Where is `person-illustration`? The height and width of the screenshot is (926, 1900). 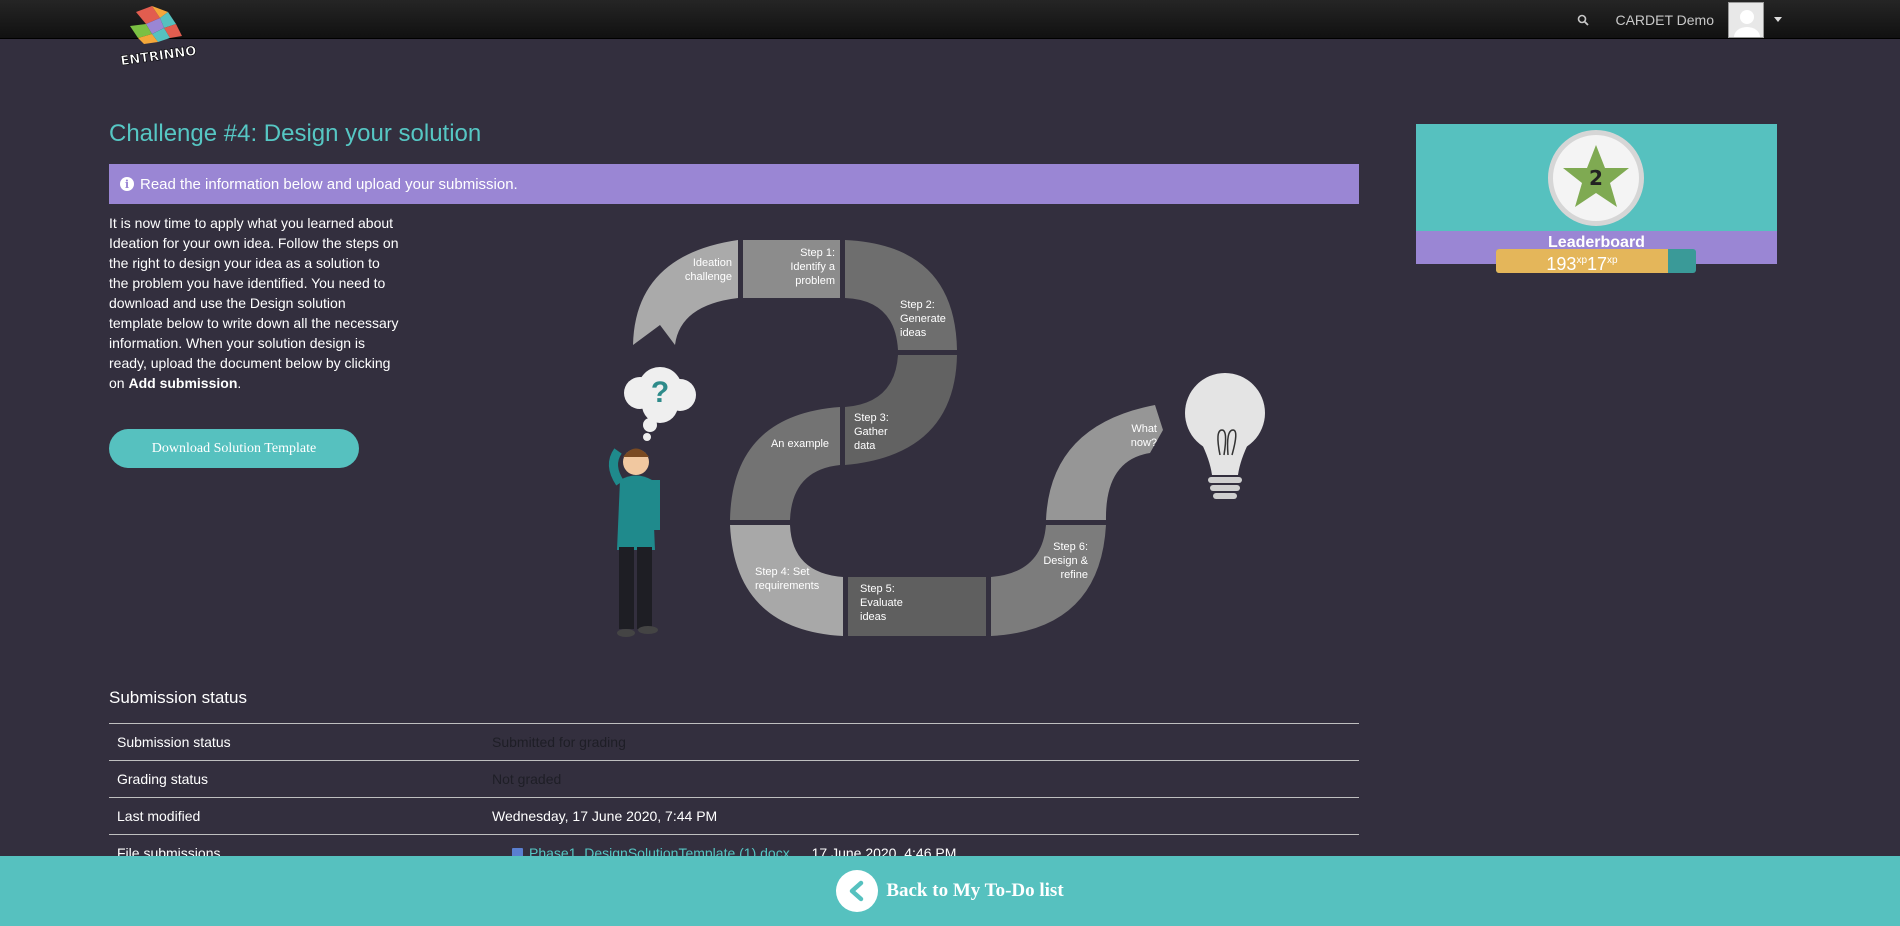
person-illustration is located at coordinates (634, 542).